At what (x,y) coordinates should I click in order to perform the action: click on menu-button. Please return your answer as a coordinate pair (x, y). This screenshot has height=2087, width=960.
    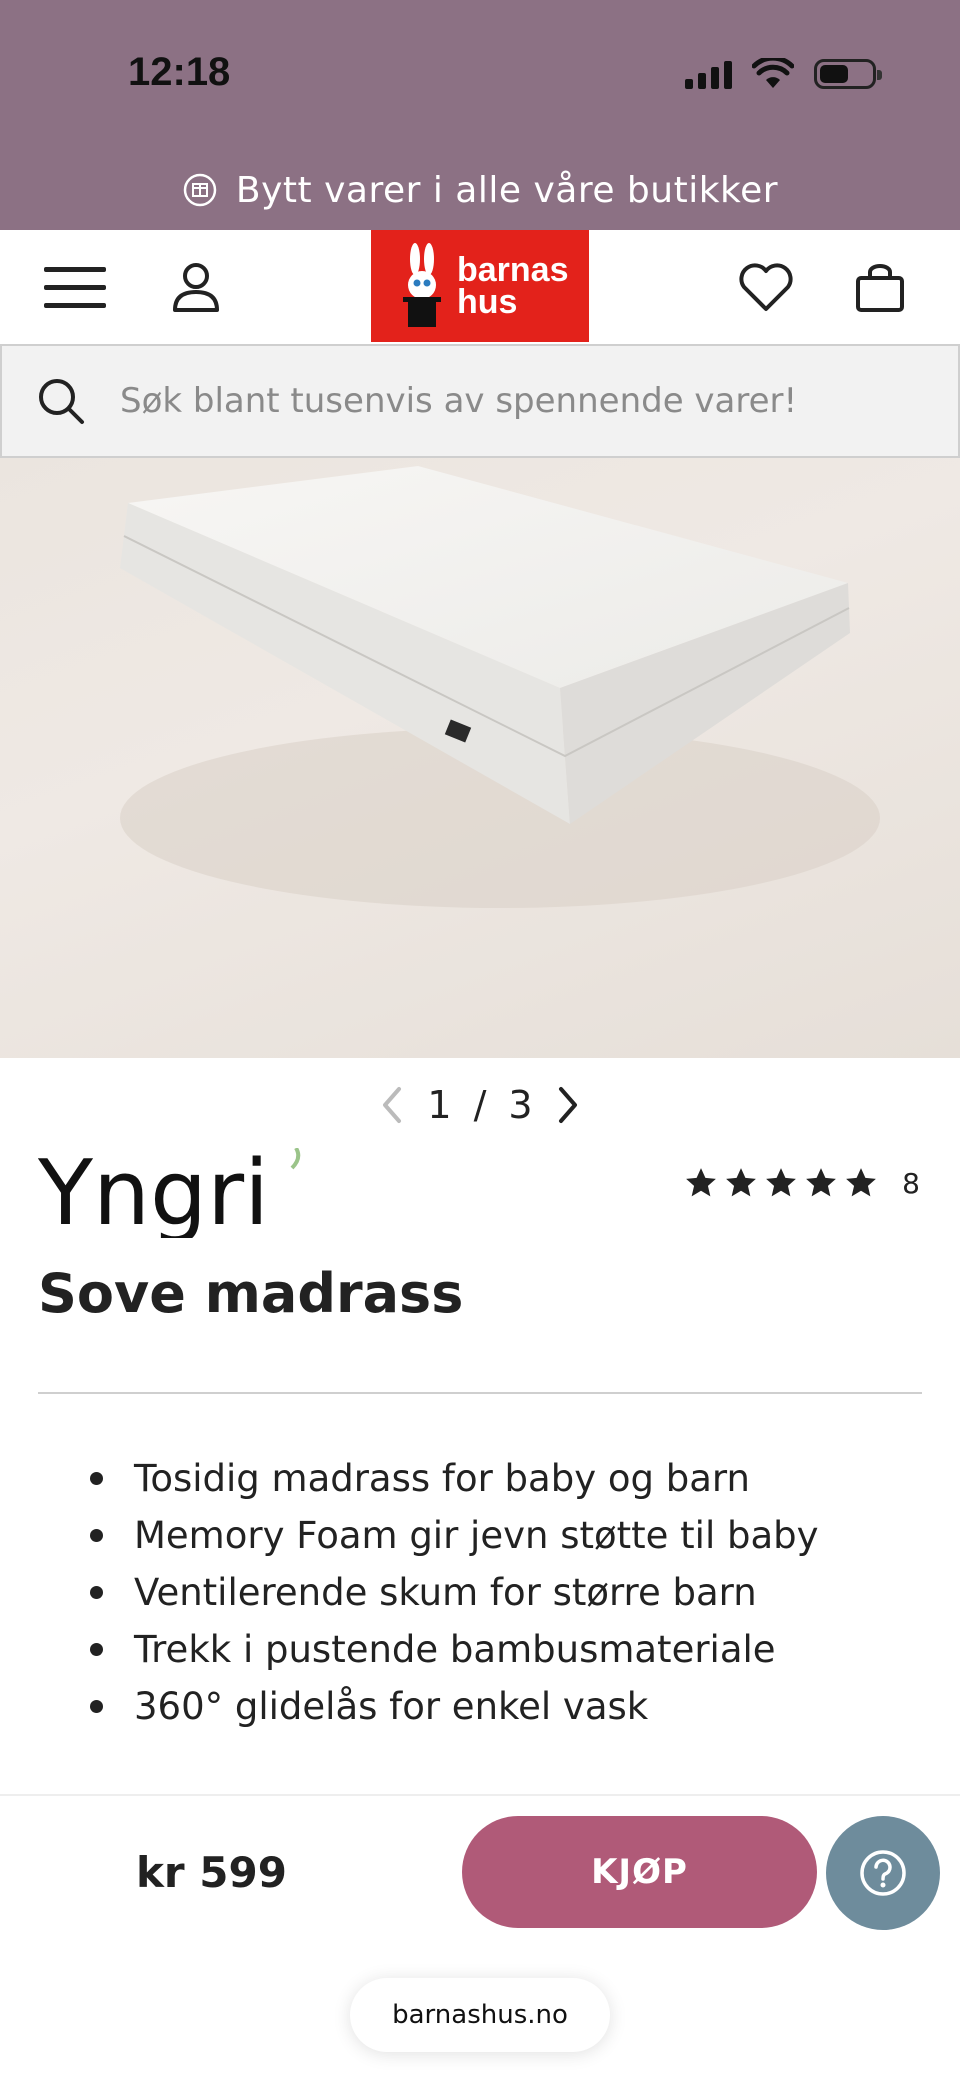
    Looking at the image, I should click on (75, 287).